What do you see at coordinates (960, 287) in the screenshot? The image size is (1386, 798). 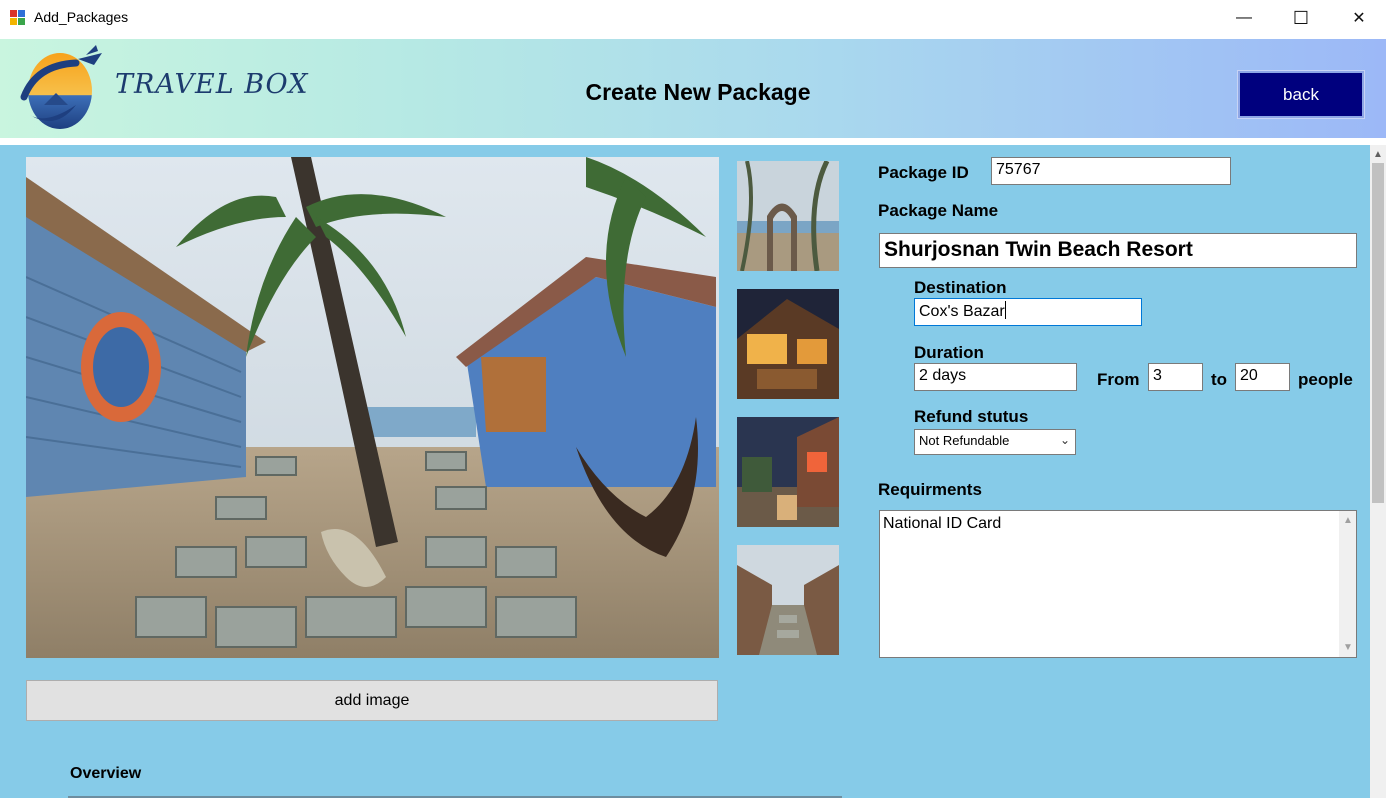 I see `destination-label: Destination` at bounding box center [960, 287].